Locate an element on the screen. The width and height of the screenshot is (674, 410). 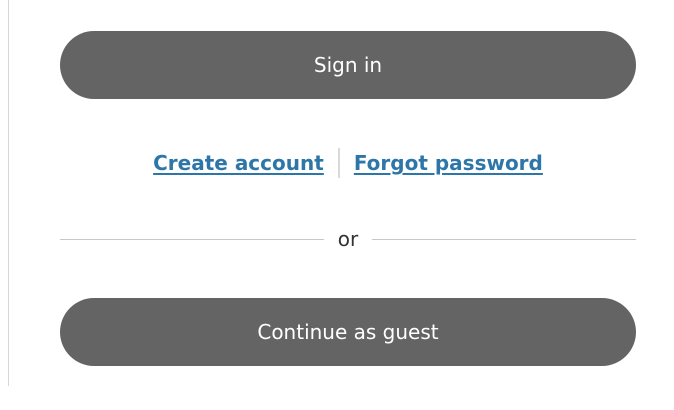
sign-in-button: Sign in is located at coordinates (348, 65).